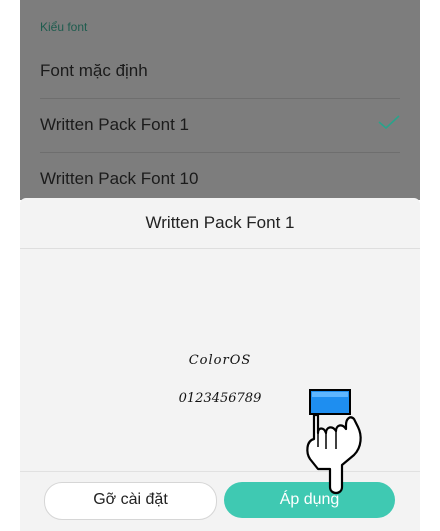  What do you see at coordinates (220, 223) in the screenshot?
I see `sheet-title: Written Pack Font 1` at bounding box center [220, 223].